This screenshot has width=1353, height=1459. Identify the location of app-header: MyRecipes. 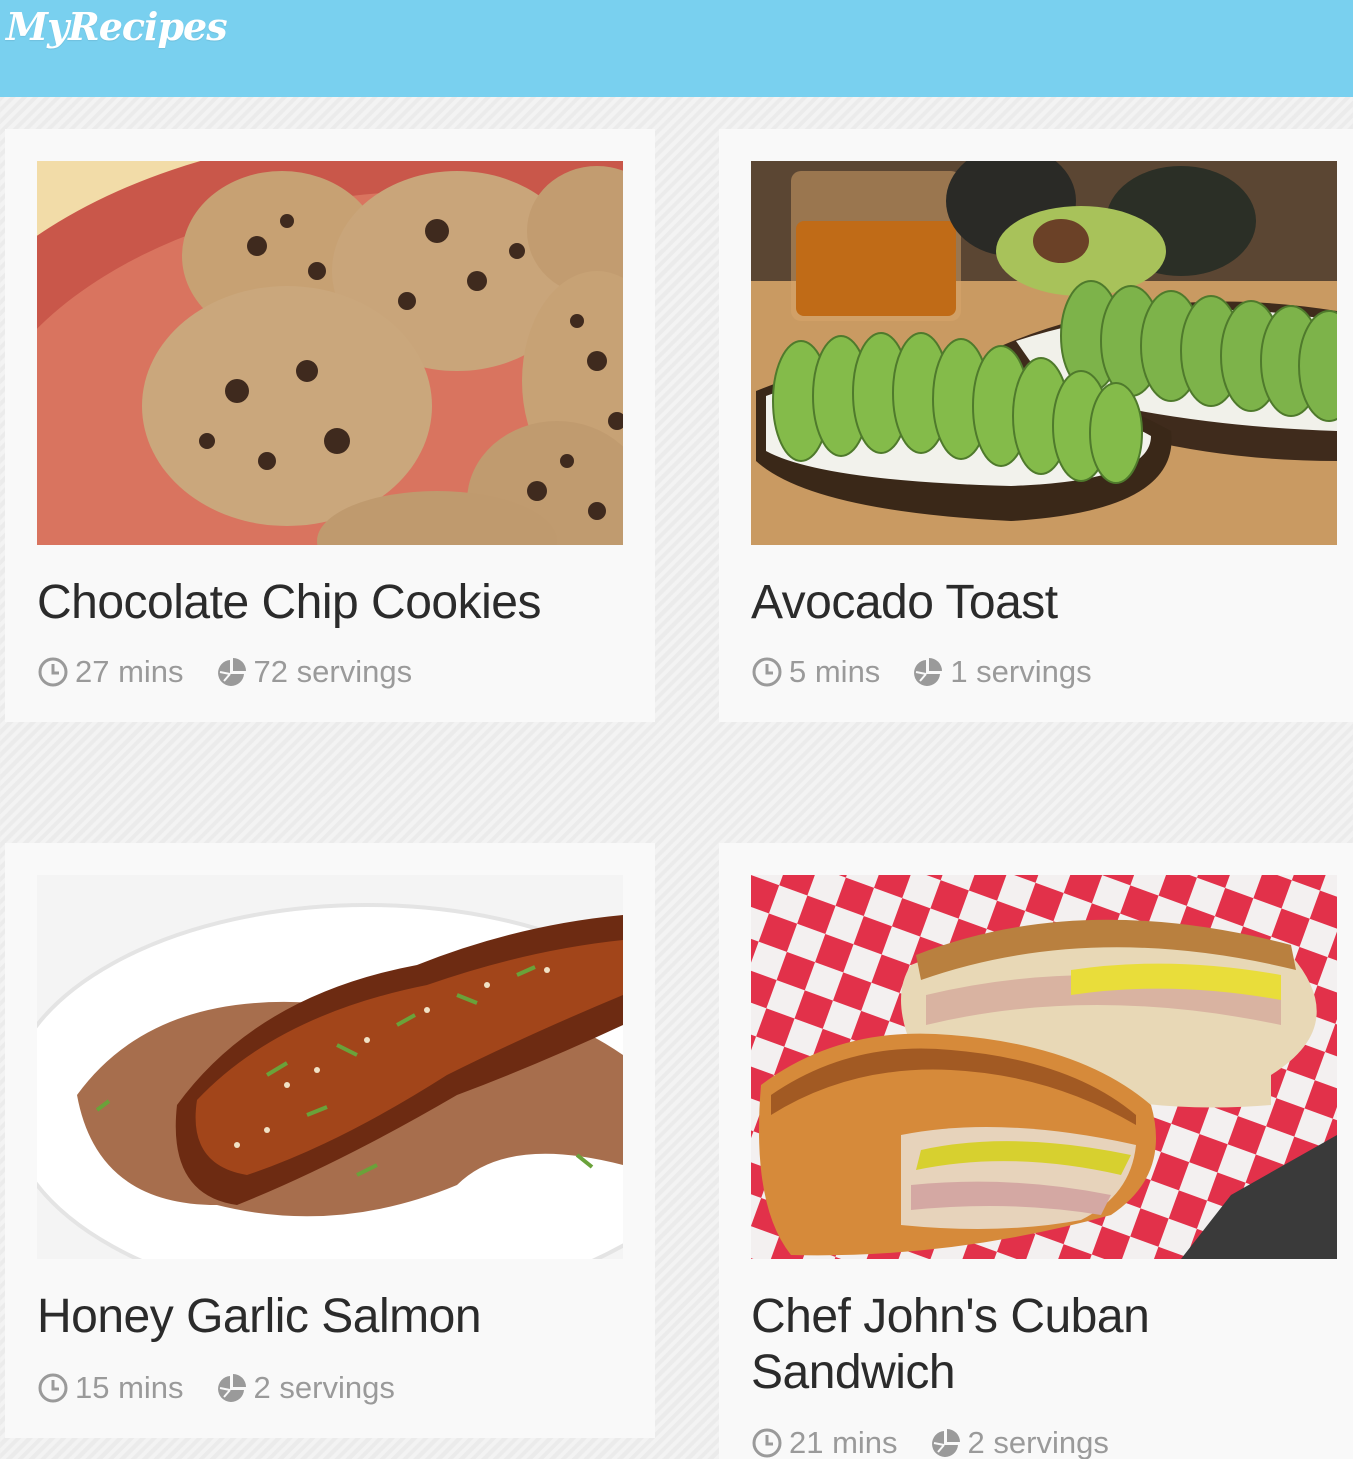
(676, 48).